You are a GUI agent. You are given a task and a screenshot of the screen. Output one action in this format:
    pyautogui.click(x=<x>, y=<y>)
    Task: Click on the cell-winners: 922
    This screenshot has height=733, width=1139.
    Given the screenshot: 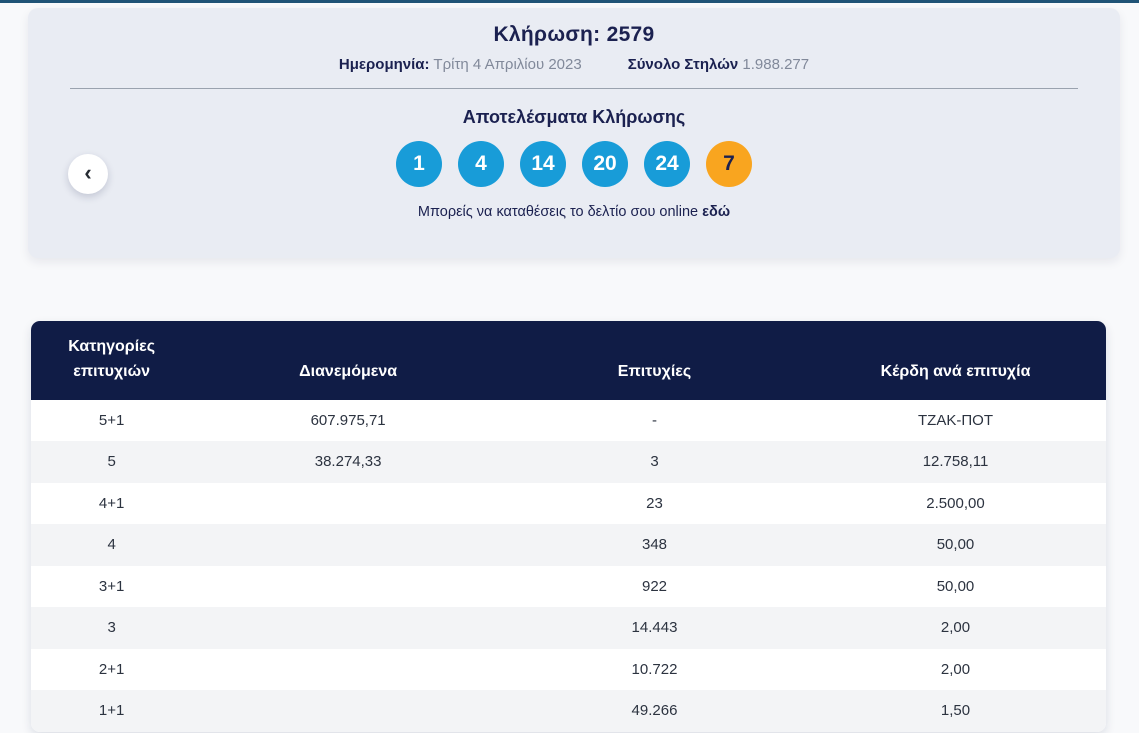 What is the action you would take?
    pyautogui.click(x=654, y=586)
    